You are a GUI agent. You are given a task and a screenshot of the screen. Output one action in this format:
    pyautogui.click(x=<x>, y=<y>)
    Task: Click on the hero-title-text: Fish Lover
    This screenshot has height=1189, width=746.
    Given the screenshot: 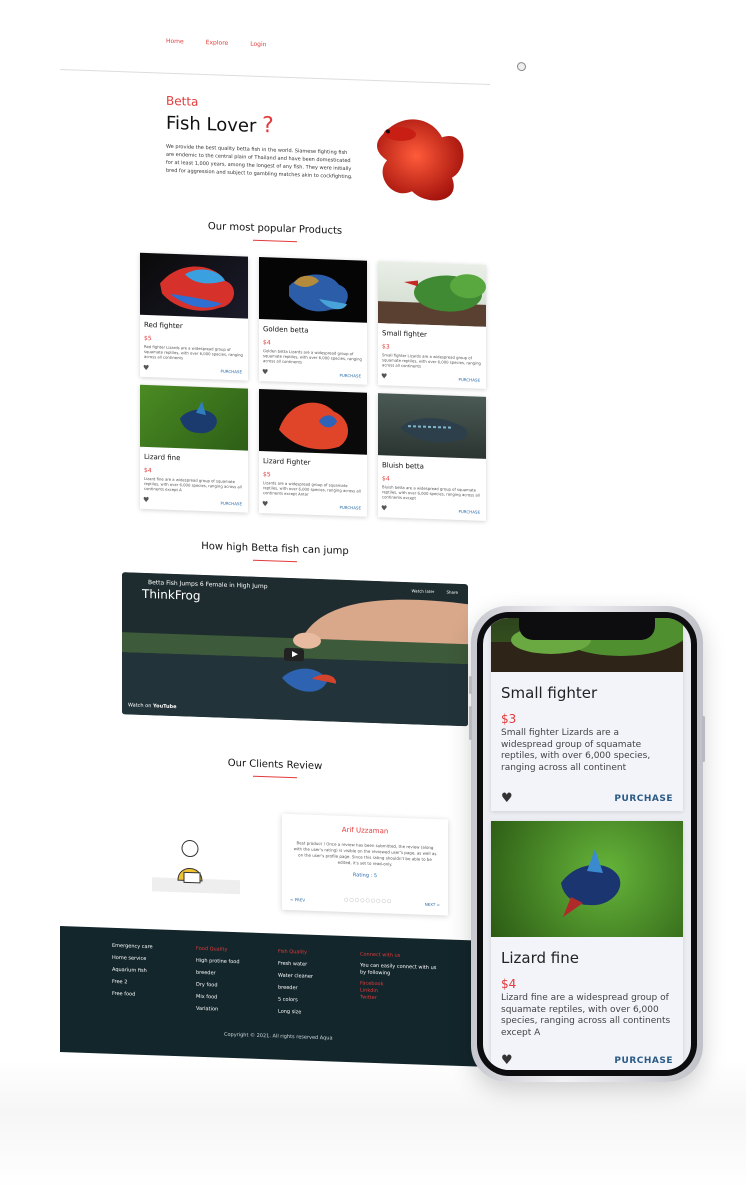 What is the action you would take?
    pyautogui.click(x=211, y=124)
    